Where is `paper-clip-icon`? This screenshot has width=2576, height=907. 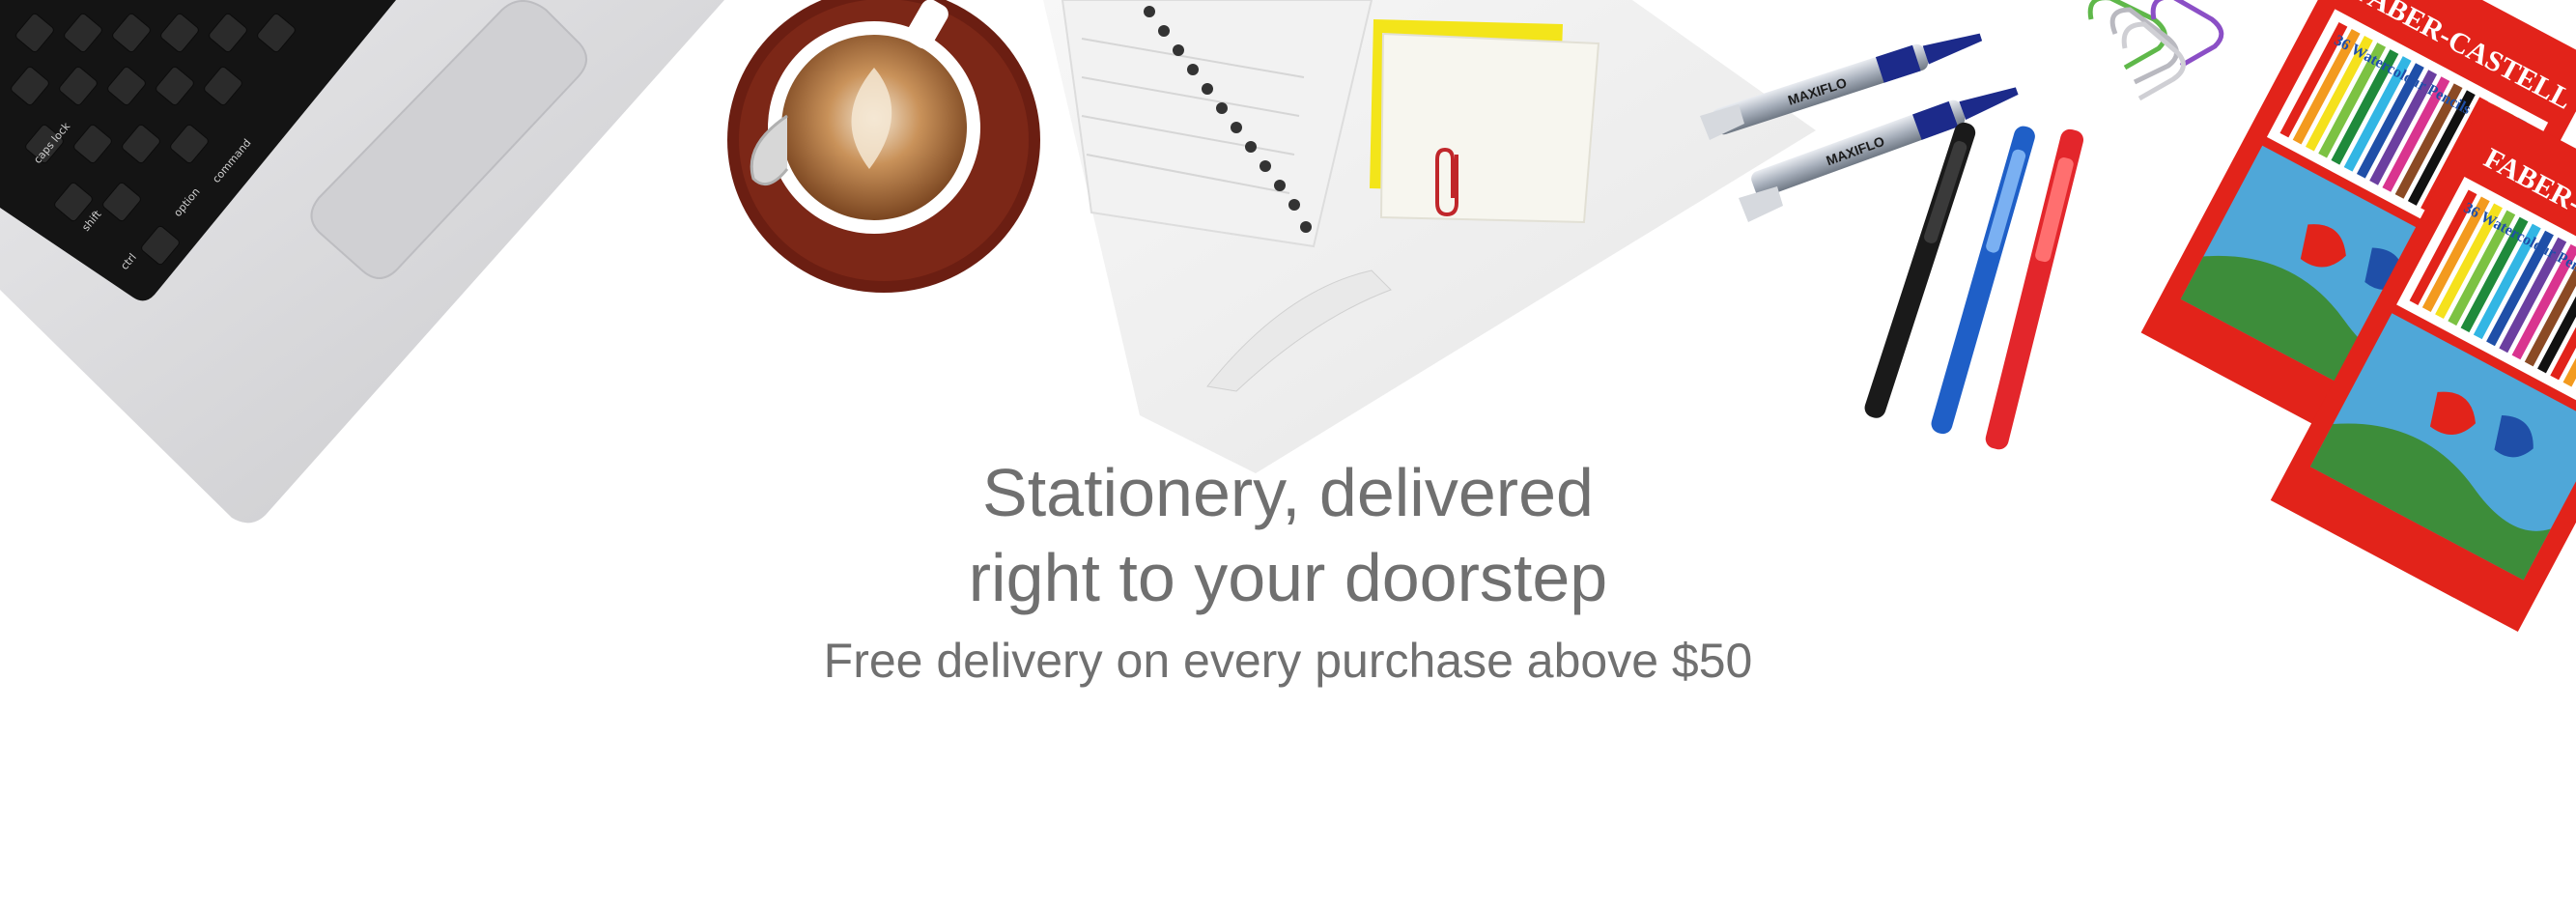
paper-clip-icon is located at coordinates (2155, 51).